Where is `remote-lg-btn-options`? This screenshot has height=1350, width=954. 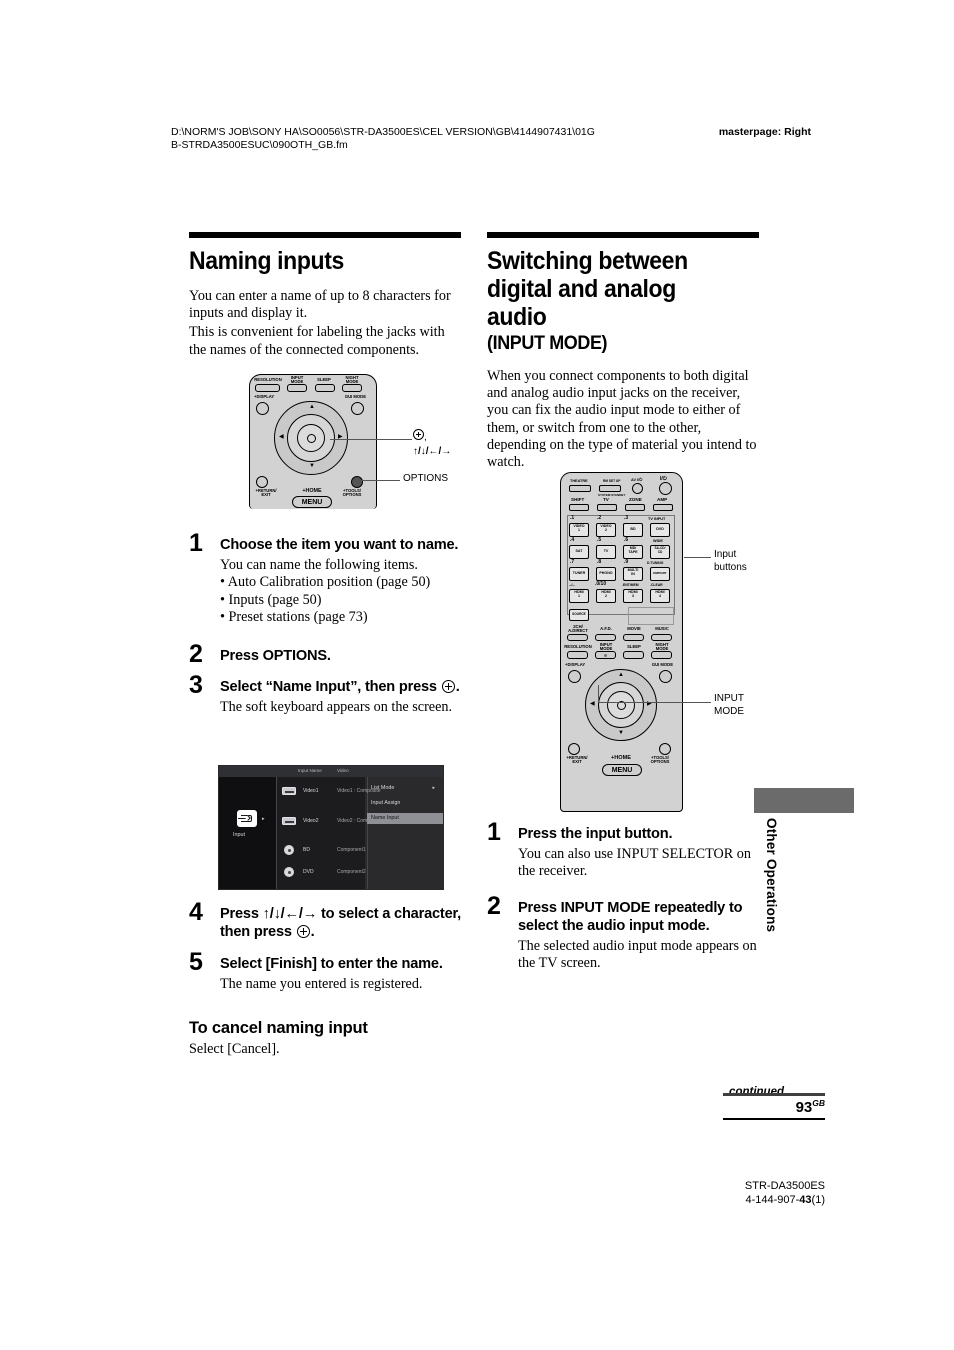
remote-lg-btn-options is located at coordinates (665, 749).